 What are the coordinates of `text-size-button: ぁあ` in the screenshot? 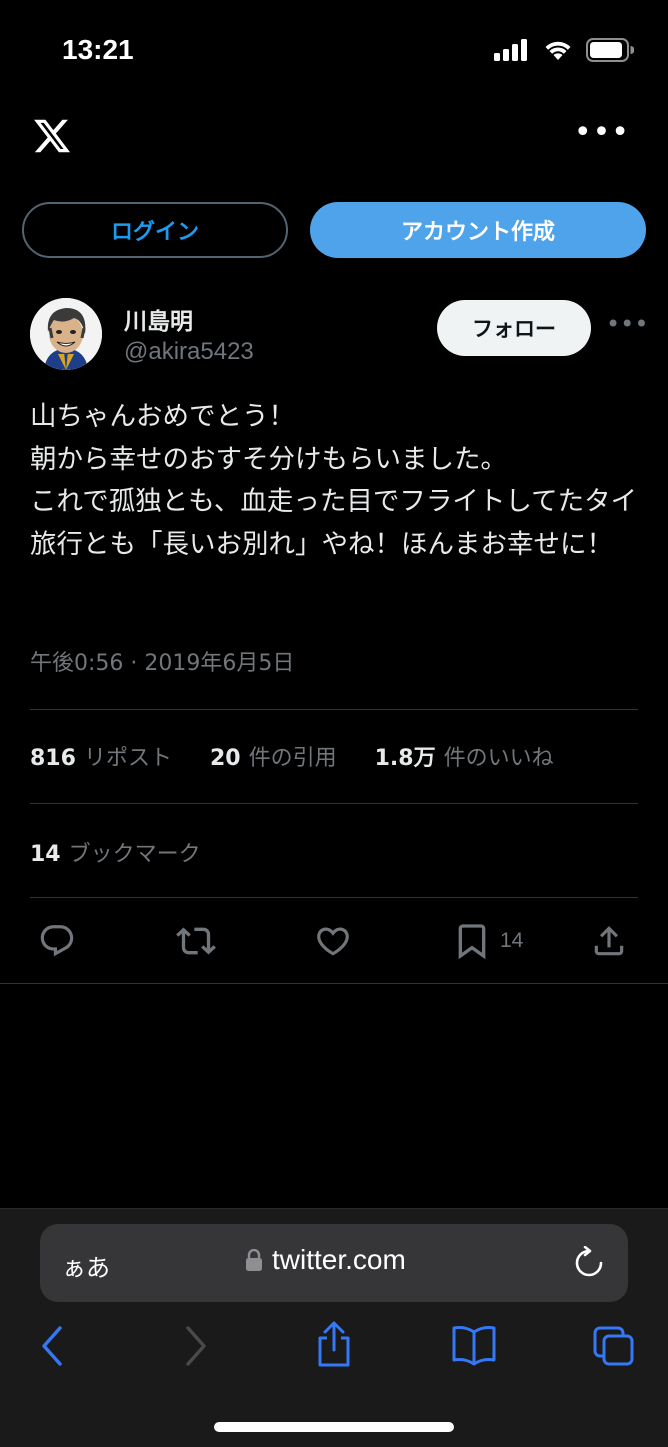 It's located at (86, 1265).